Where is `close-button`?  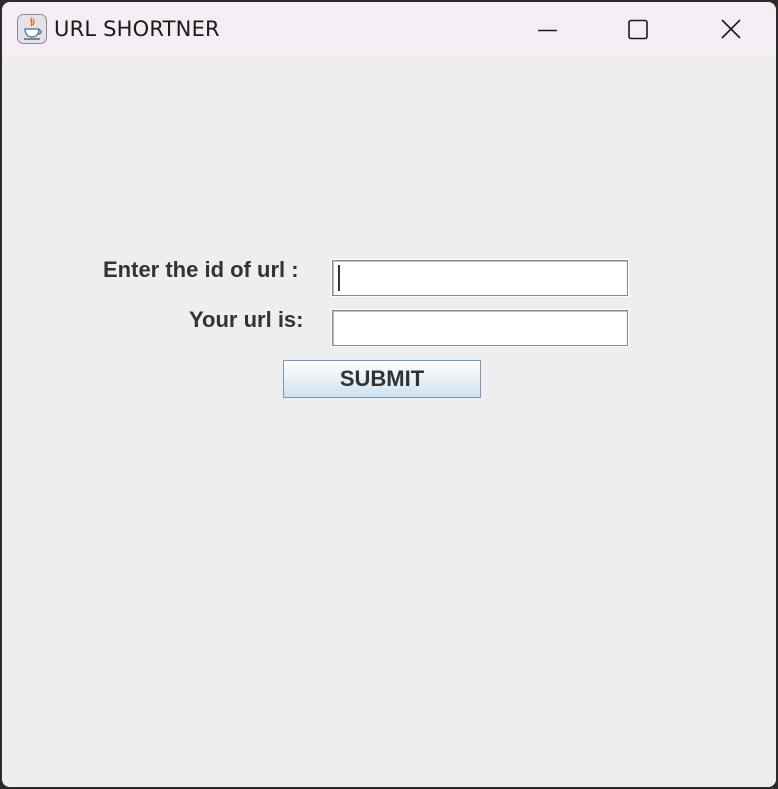 close-button is located at coordinates (731, 30).